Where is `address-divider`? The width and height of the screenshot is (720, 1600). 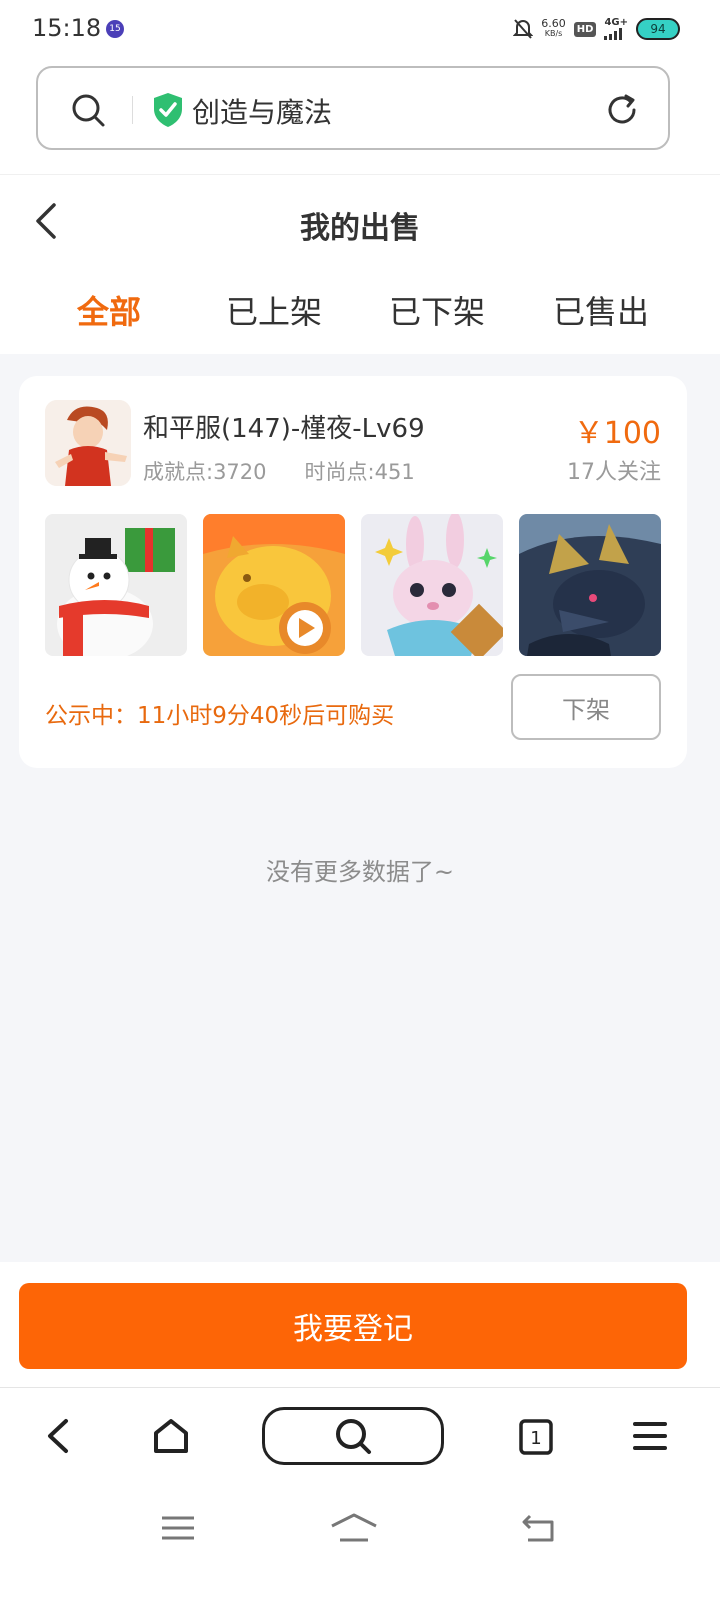 address-divider is located at coordinates (132, 110).